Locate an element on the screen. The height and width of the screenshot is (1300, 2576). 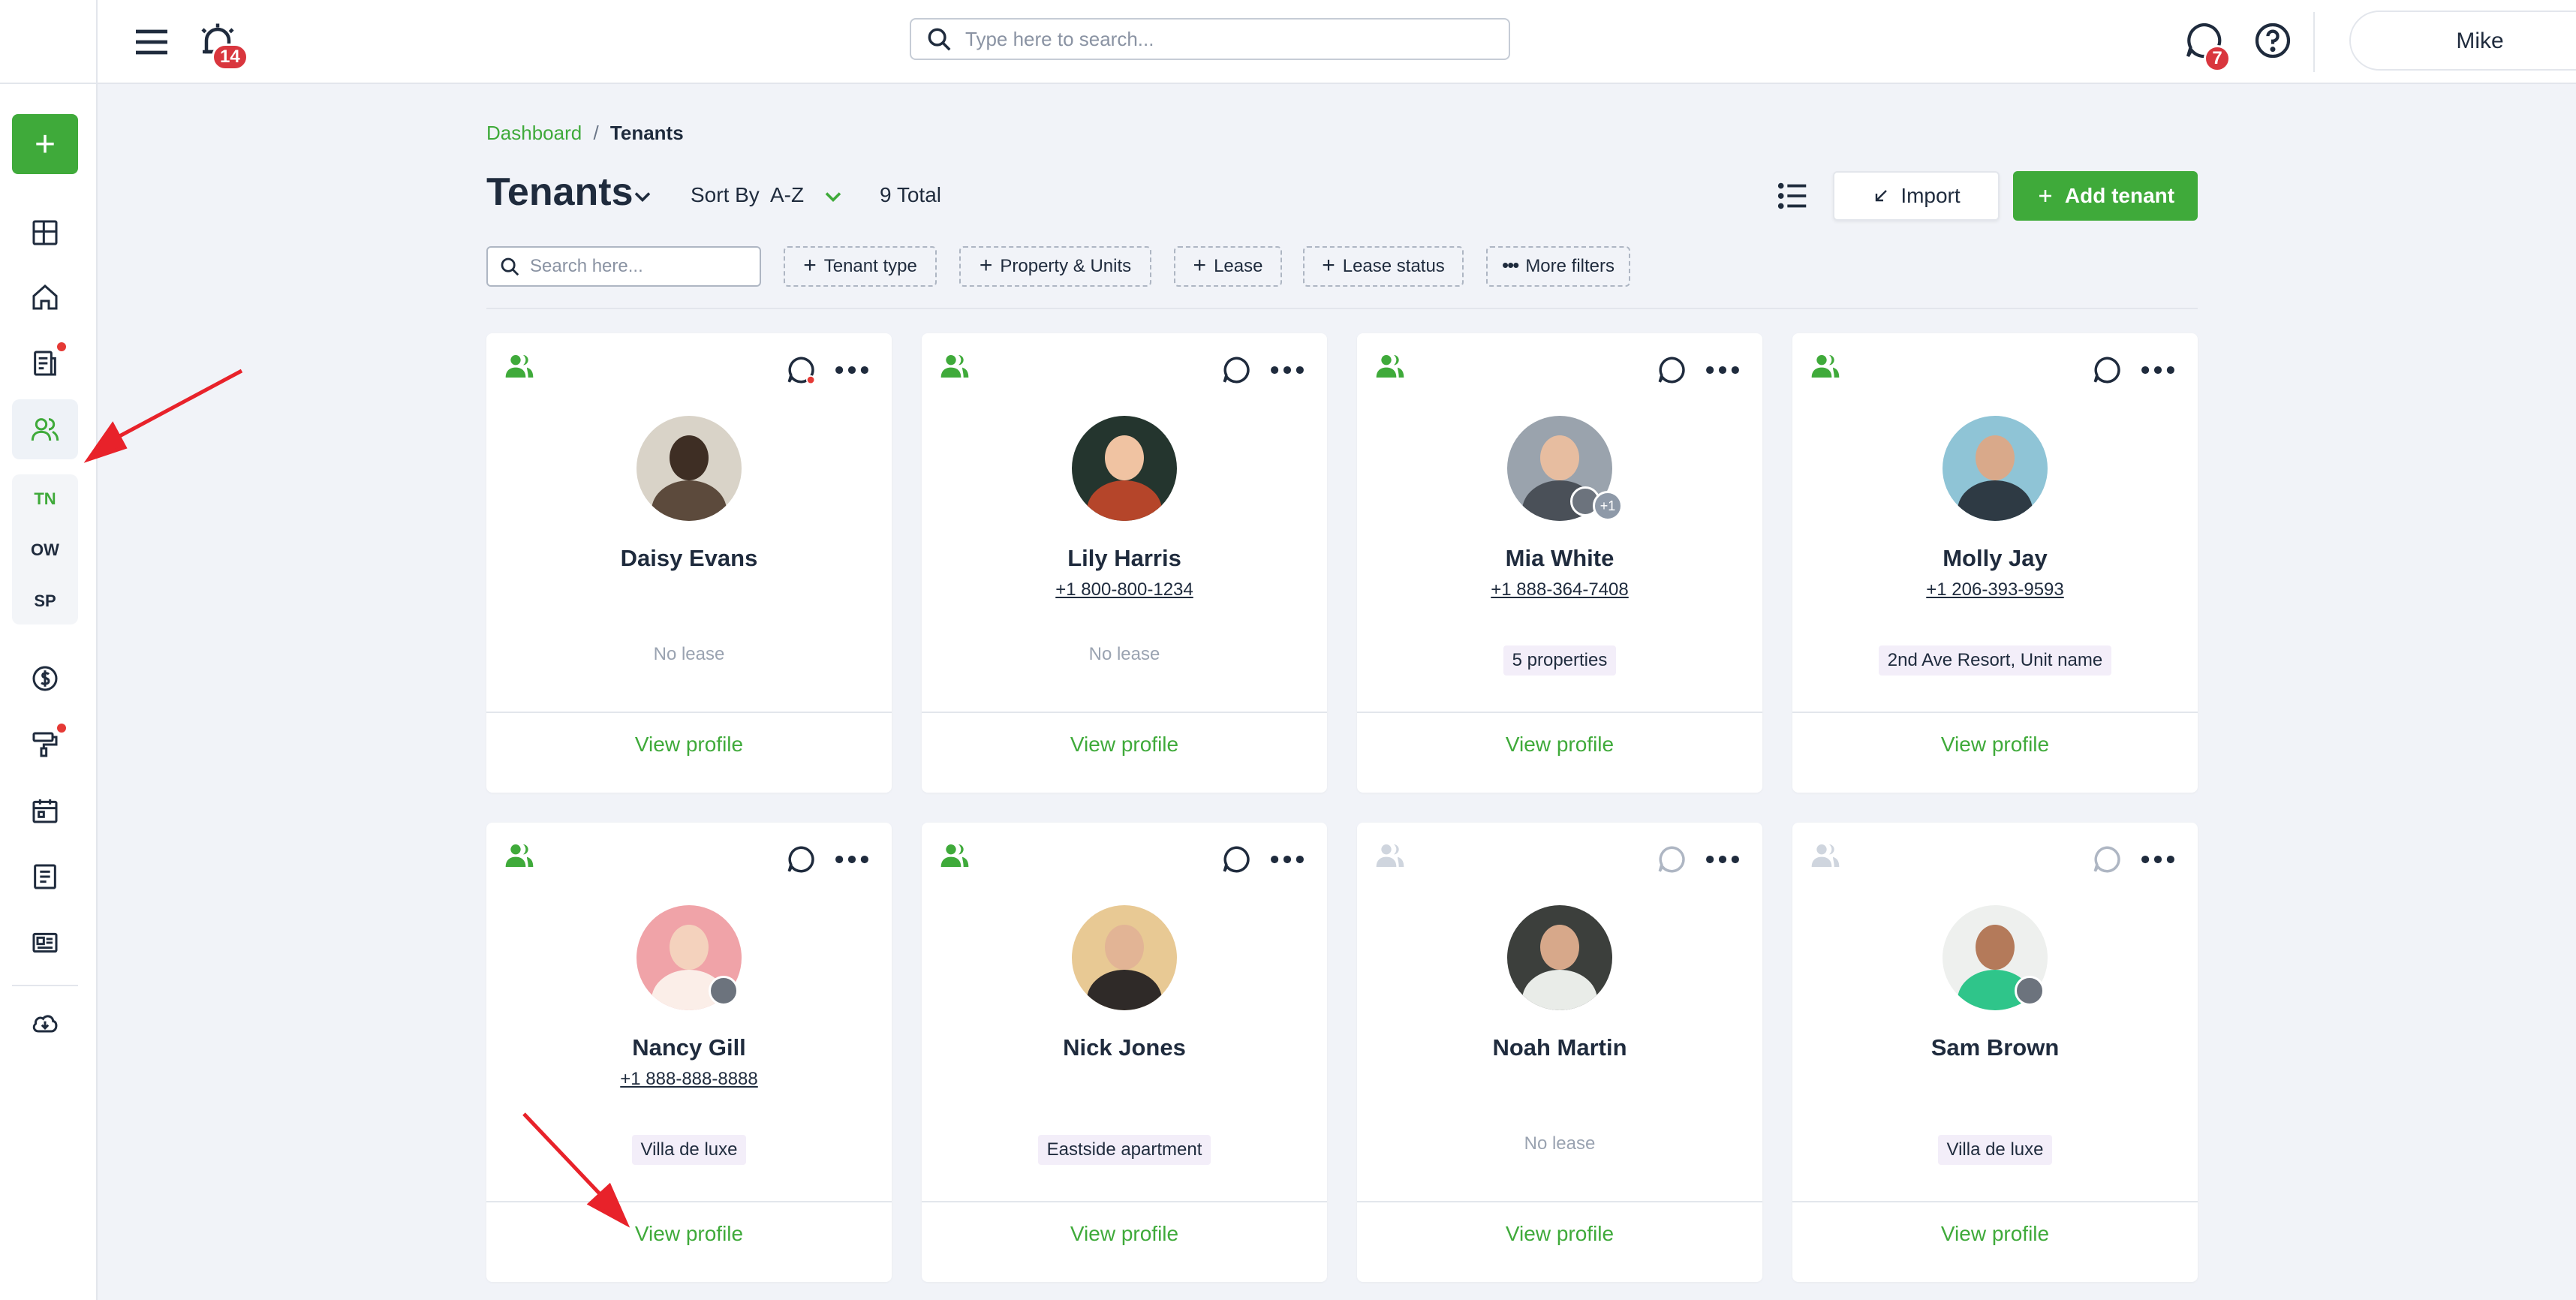
topbar-separator is located at coordinates (2314, 42).